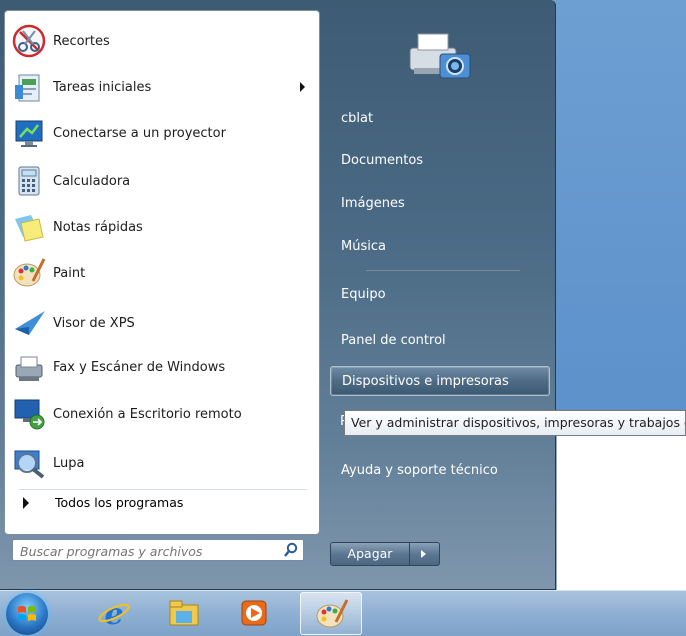 The image size is (686, 636). Describe the element at coordinates (425, 381) in the screenshot. I see `right-item-label: Dispositivos e impresoras` at that location.